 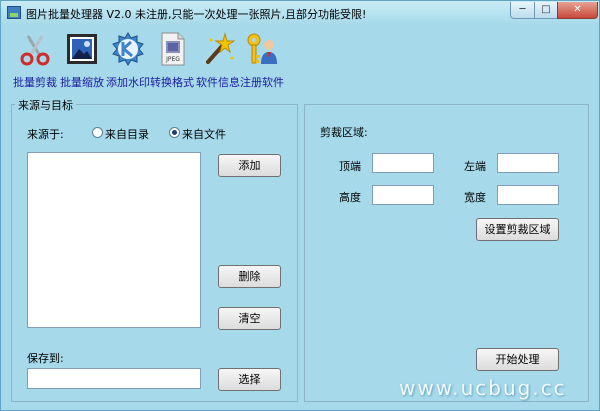 What do you see at coordinates (82, 82) in the screenshot?
I see `toolbar-label: 批量缩放` at bounding box center [82, 82].